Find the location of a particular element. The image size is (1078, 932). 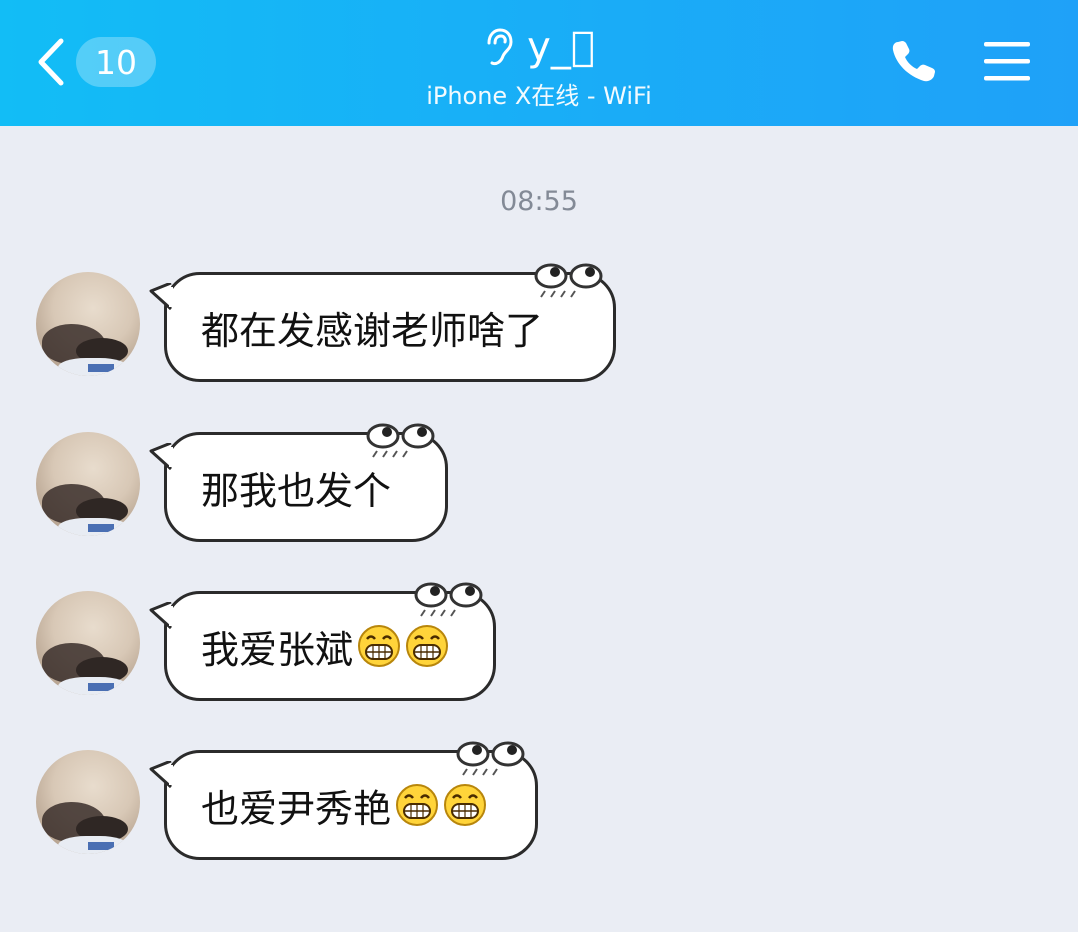

message-text: 都在发感谢老师啥了 is located at coordinates (372, 330).